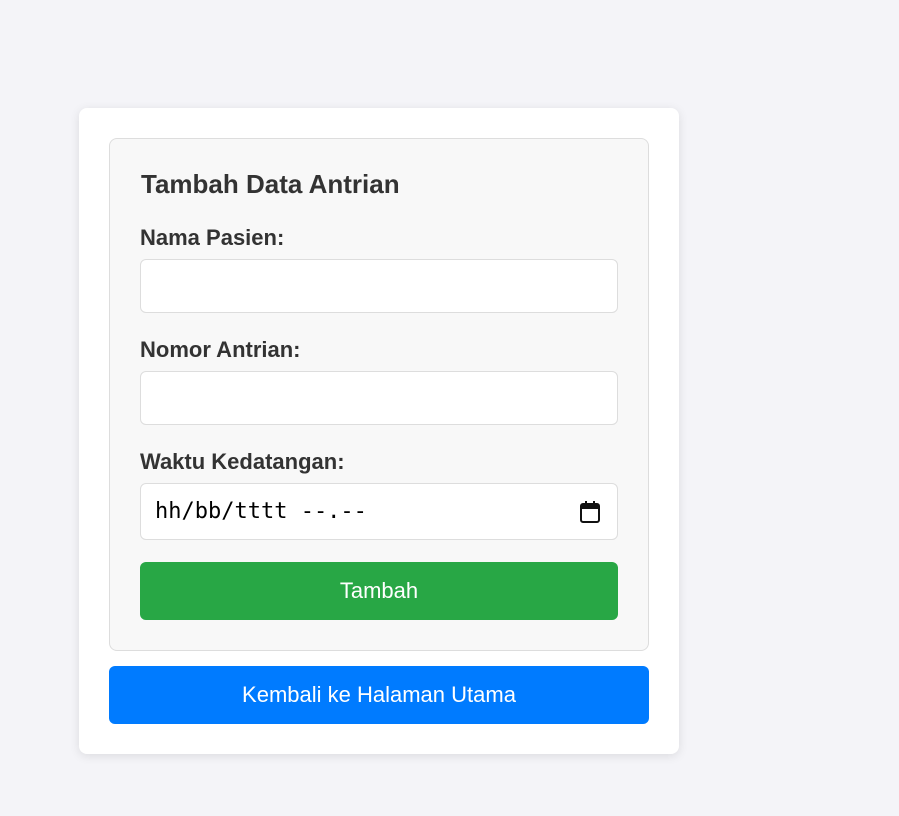 This screenshot has height=816, width=899. I want to click on nomor-antrian-input, so click(379, 398).